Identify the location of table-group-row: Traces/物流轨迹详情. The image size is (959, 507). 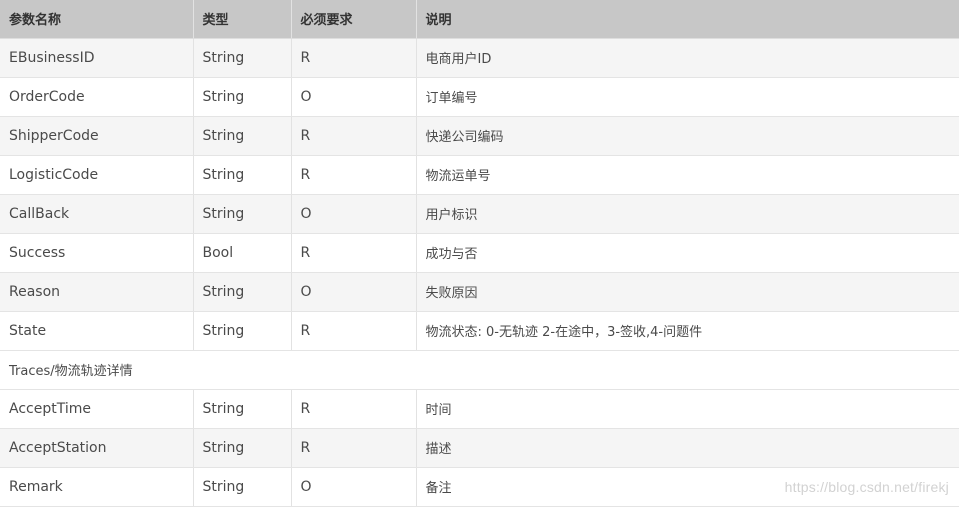
(479, 370).